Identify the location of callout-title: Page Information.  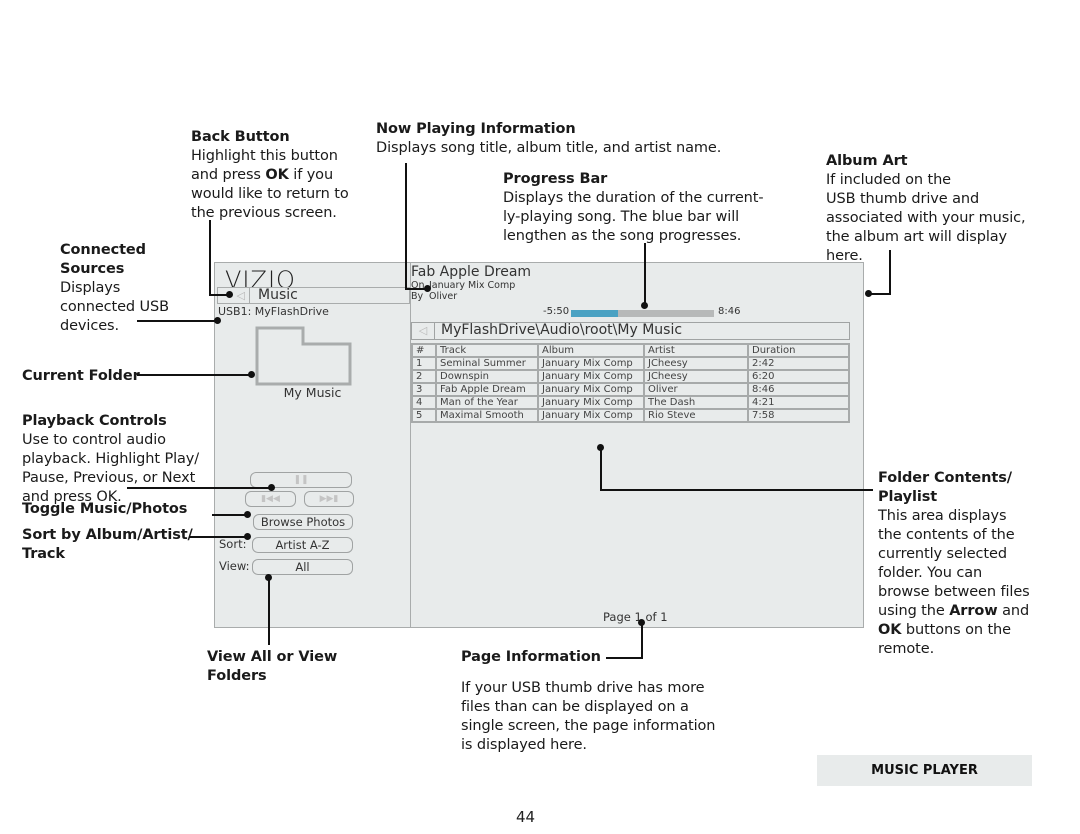
(531, 657).